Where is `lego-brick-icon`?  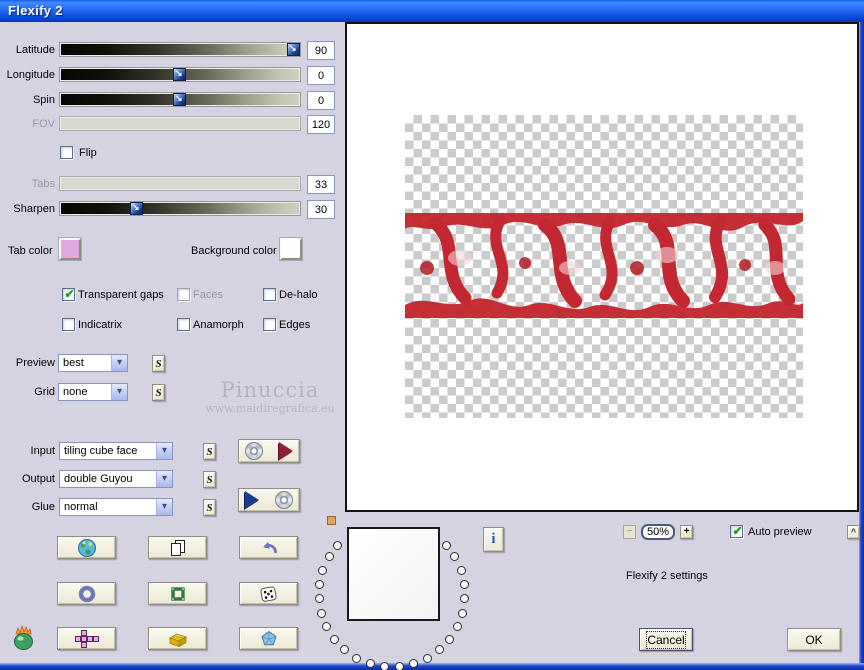 lego-brick-icon is located at coordinates (177, 640).